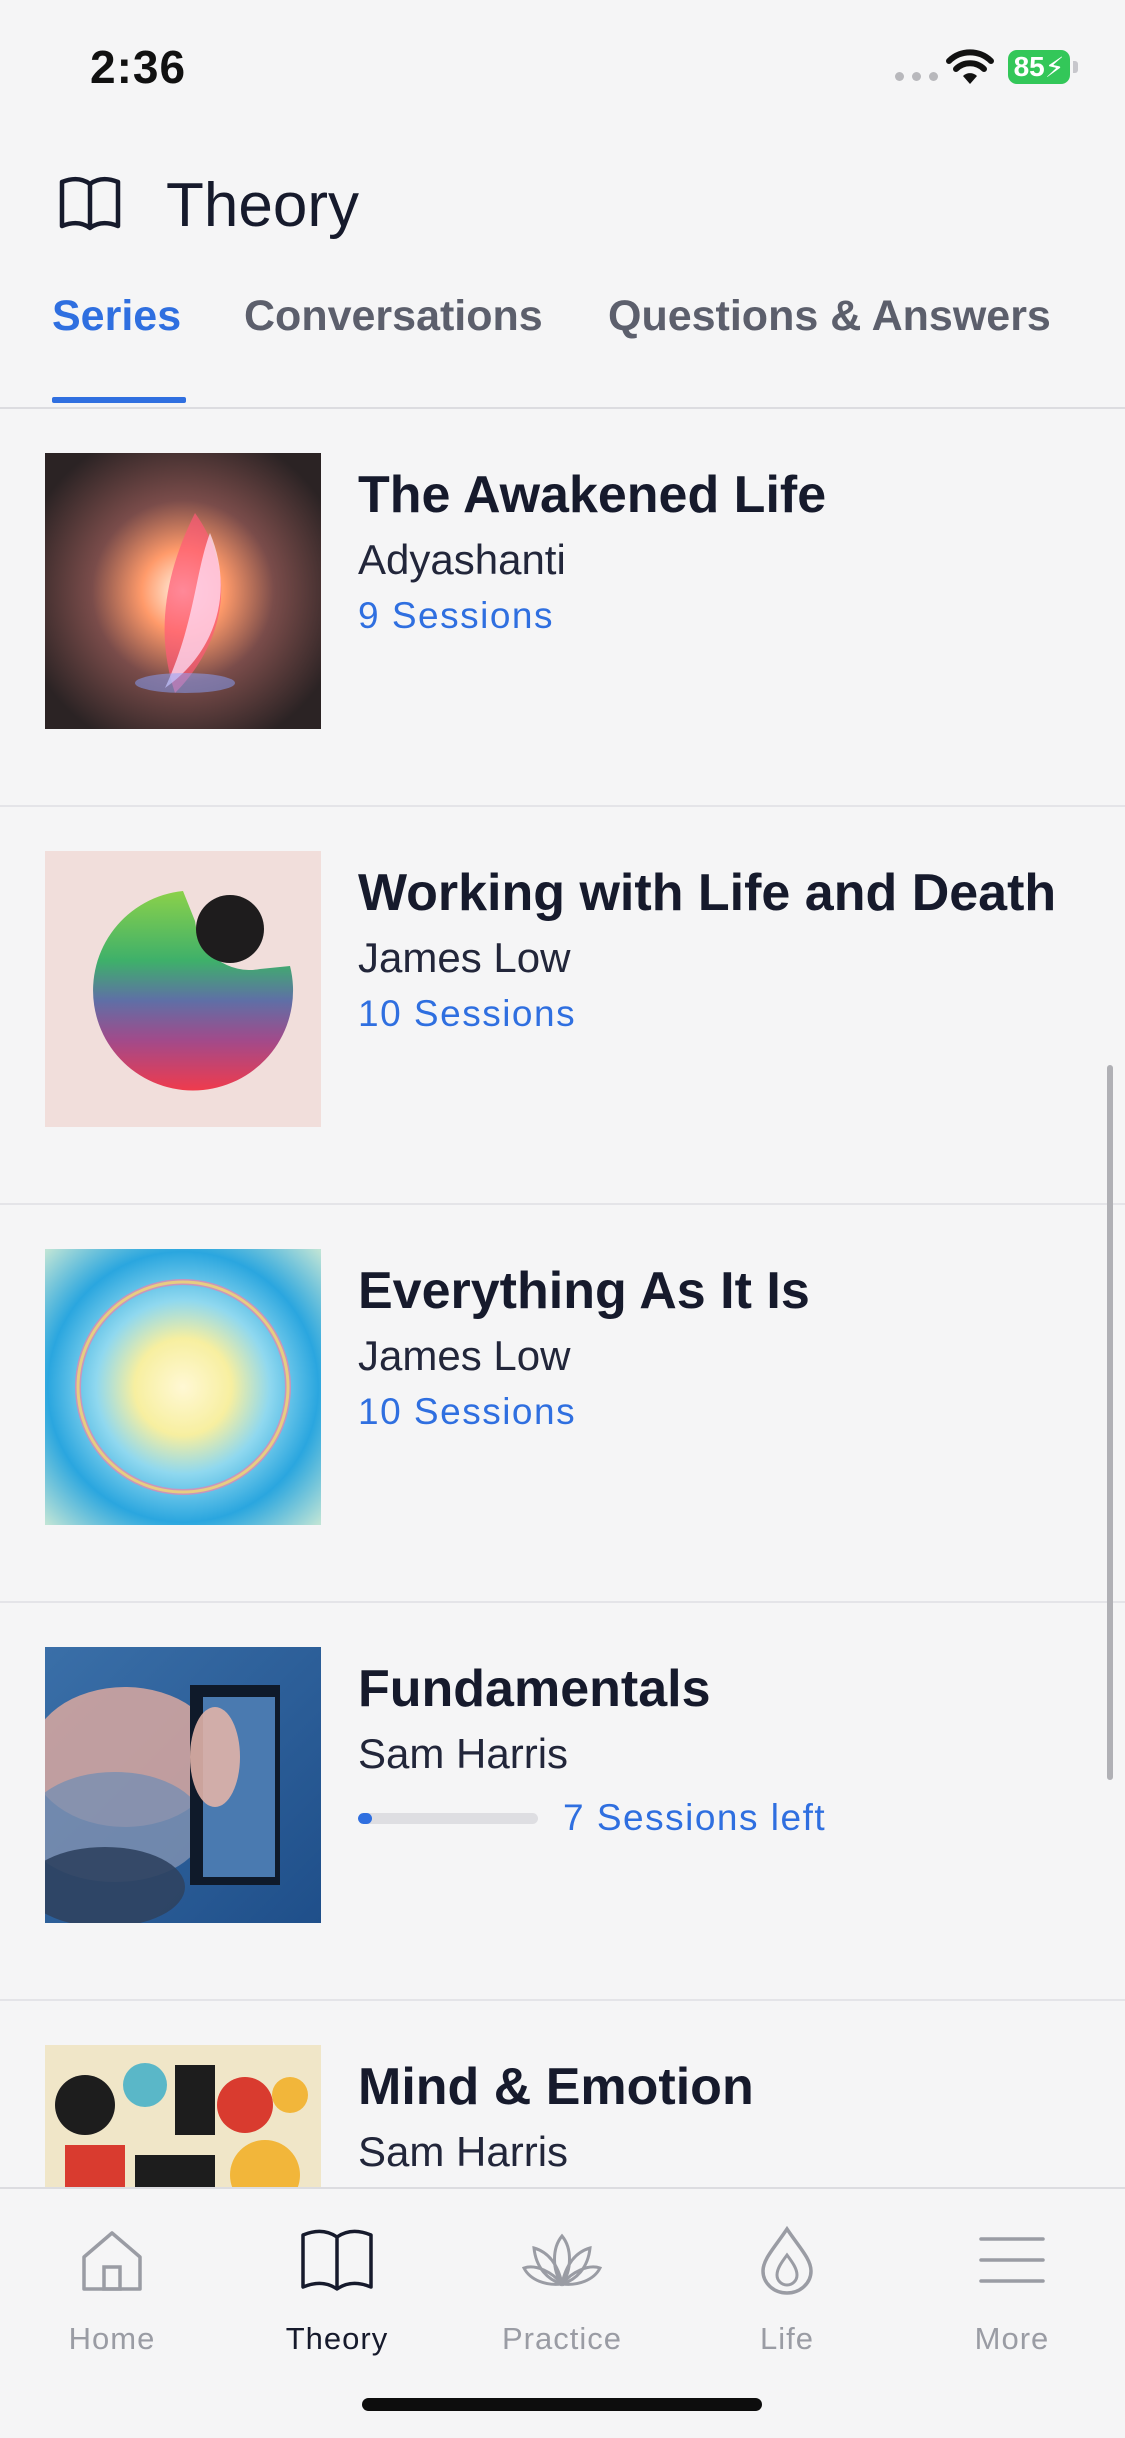 The width and height of the screenshot is (1125, 2438). Describe the element at coordinates (562, 2260) in the screenshot. I see `lotus-icon` at that location.